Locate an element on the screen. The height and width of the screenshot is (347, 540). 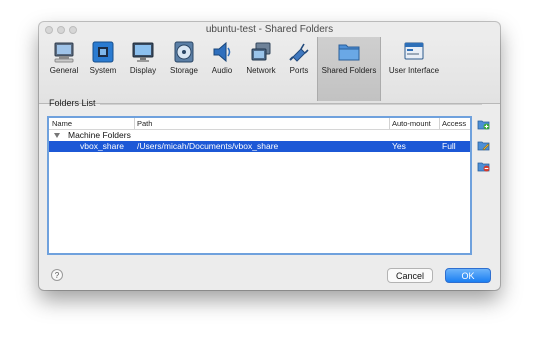
minimize-window-button is located at coordinates (61, 30).